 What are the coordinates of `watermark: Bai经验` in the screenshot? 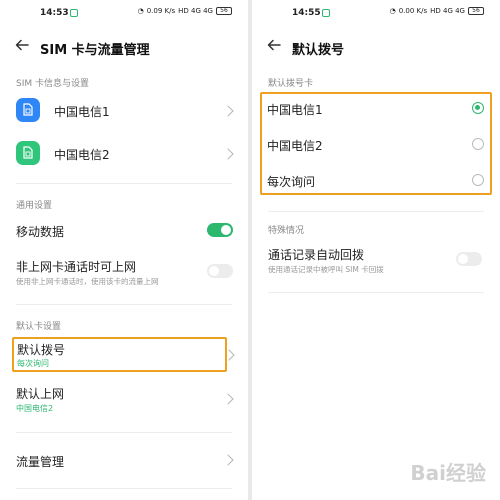 It's located at (448, 473).